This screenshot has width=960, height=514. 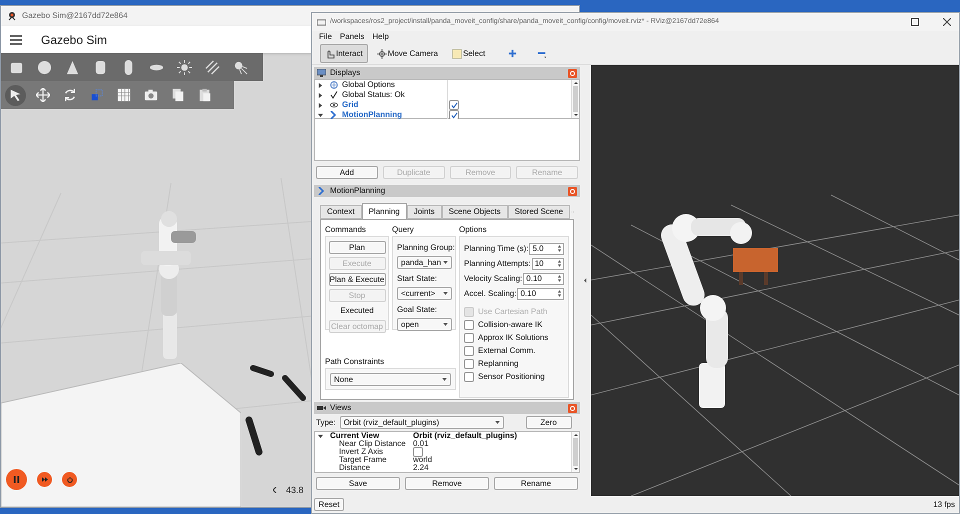 I want to click on menu-item: Panels, so click(x=352, y=37).